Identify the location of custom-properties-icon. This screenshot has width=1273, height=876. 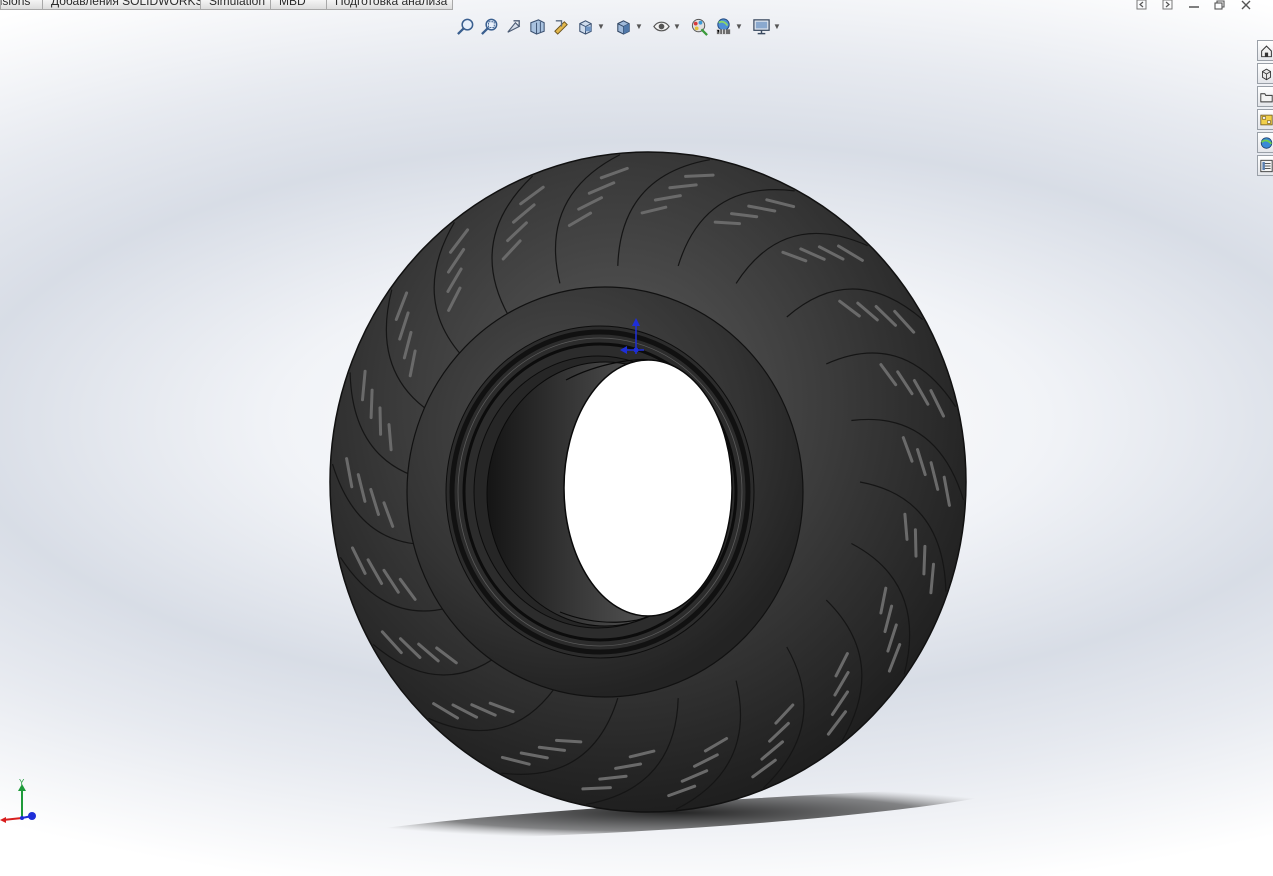
(1266, 165).